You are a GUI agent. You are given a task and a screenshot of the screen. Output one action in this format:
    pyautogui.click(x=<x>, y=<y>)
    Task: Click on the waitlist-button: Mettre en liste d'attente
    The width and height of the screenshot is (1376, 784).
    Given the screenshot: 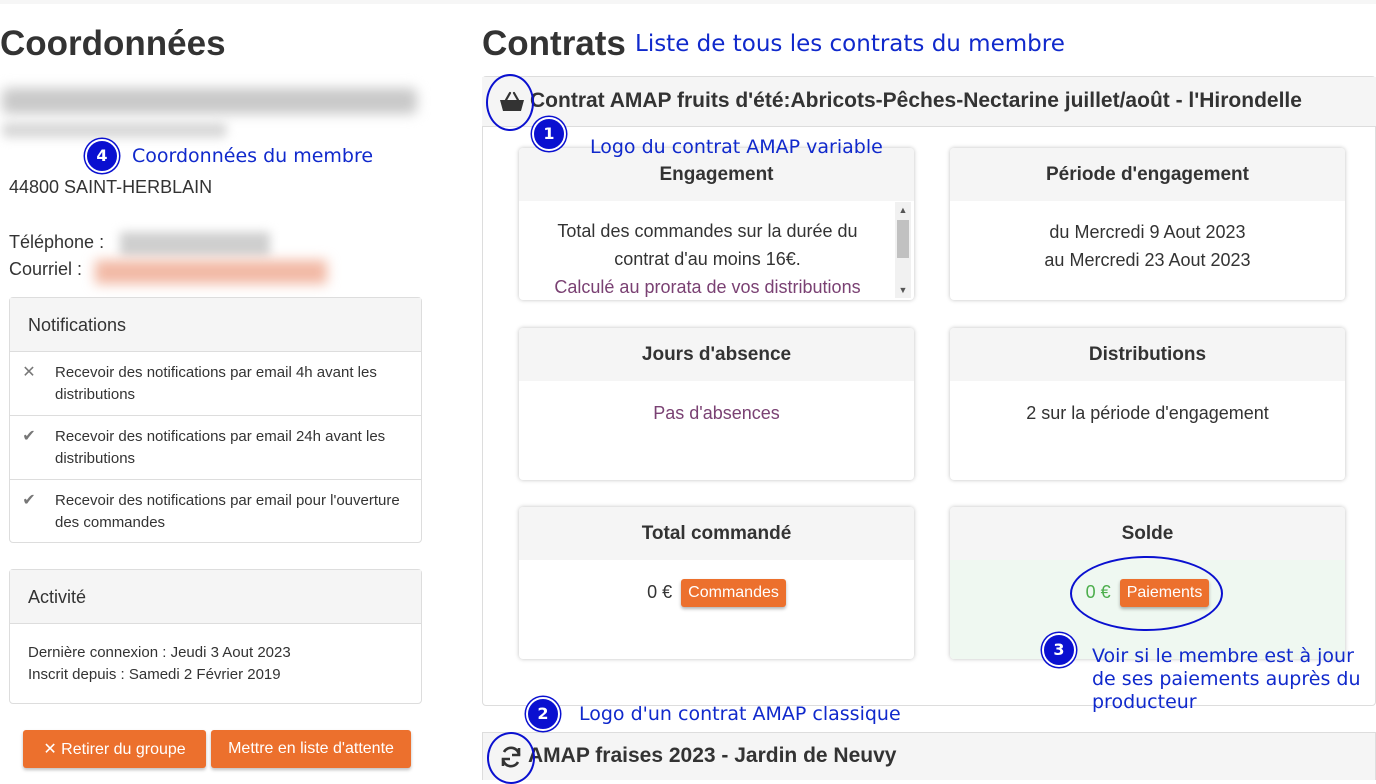 What is the action you would take?
    pyautogui.click(x=311, y=749)
    